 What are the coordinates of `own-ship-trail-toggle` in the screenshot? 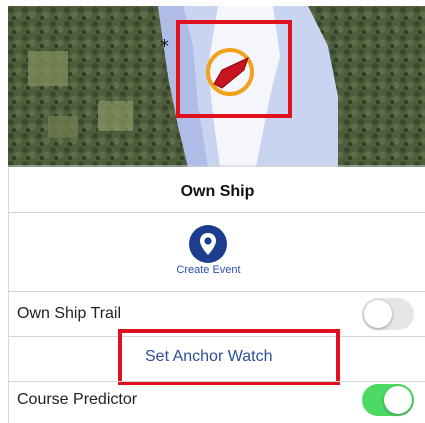 It's located at (388, 314).